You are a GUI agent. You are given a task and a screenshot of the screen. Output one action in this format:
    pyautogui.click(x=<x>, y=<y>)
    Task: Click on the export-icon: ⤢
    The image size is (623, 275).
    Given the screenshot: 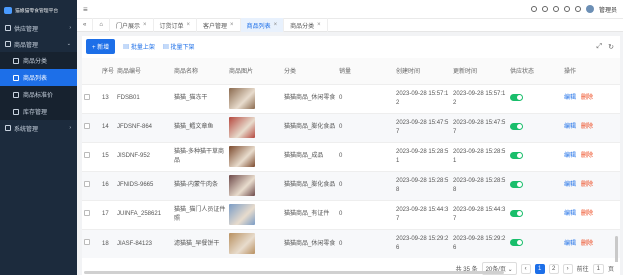 What is the action you would take?
    pyautogui.click(x=600, y=47)
    